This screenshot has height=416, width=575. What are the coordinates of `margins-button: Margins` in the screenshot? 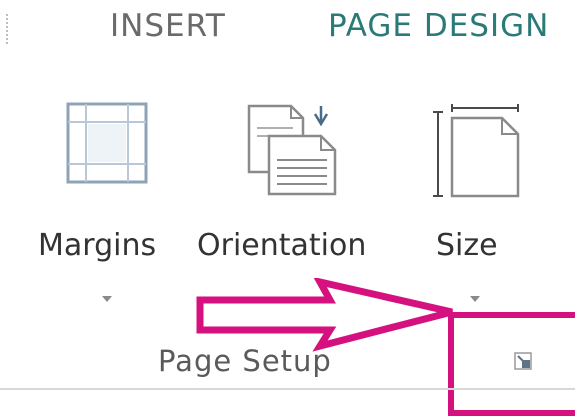 It's located at (105, 205).